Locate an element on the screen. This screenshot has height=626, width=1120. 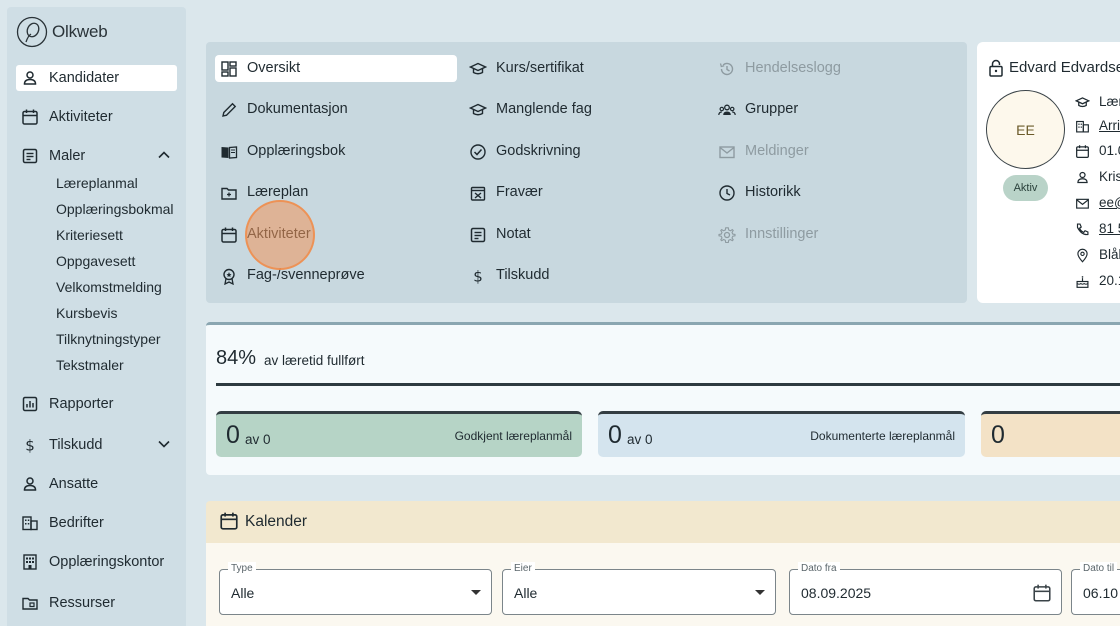
calendar-picker-icon is located at coordinates (1042, 593).